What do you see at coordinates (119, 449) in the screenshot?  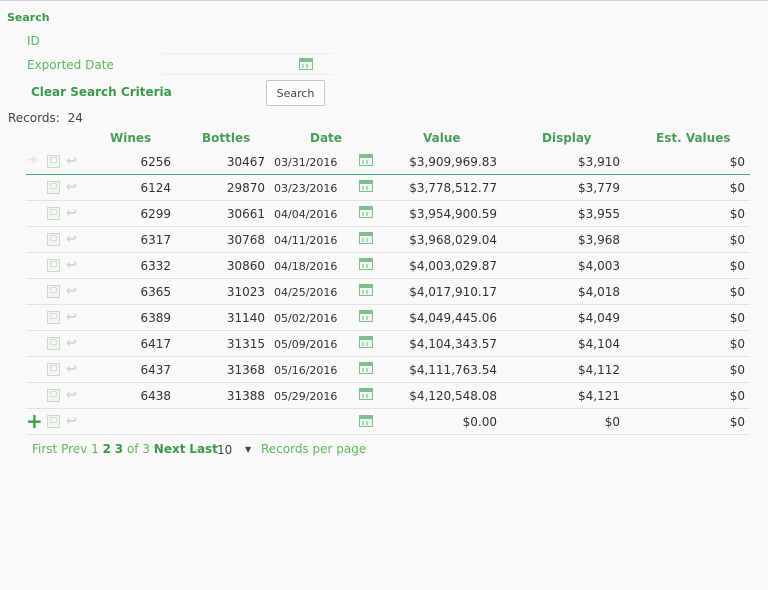 I see `pager-page-3: 3` at bounding box center [119, 449].